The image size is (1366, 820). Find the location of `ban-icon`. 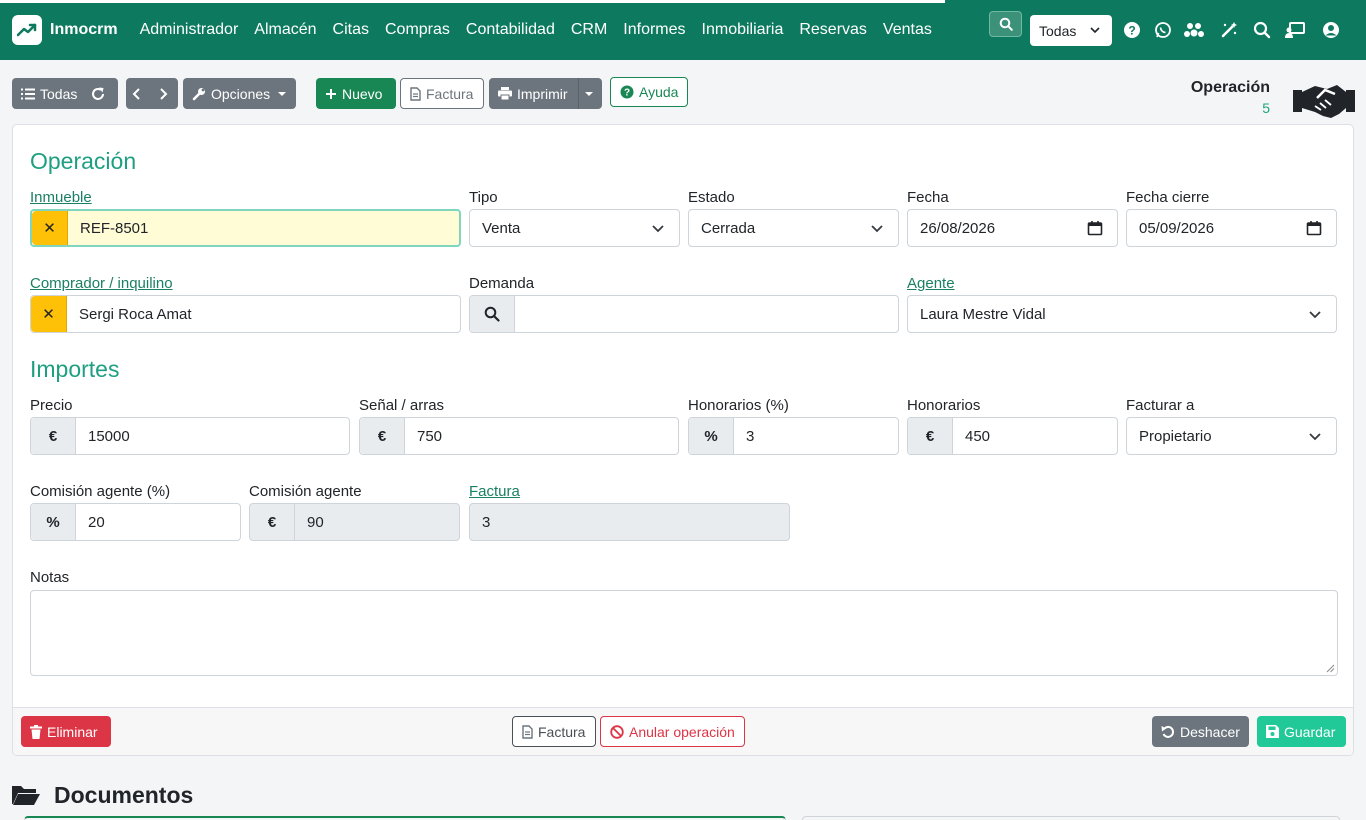

ban-icon is located at coordinates (617, 731).